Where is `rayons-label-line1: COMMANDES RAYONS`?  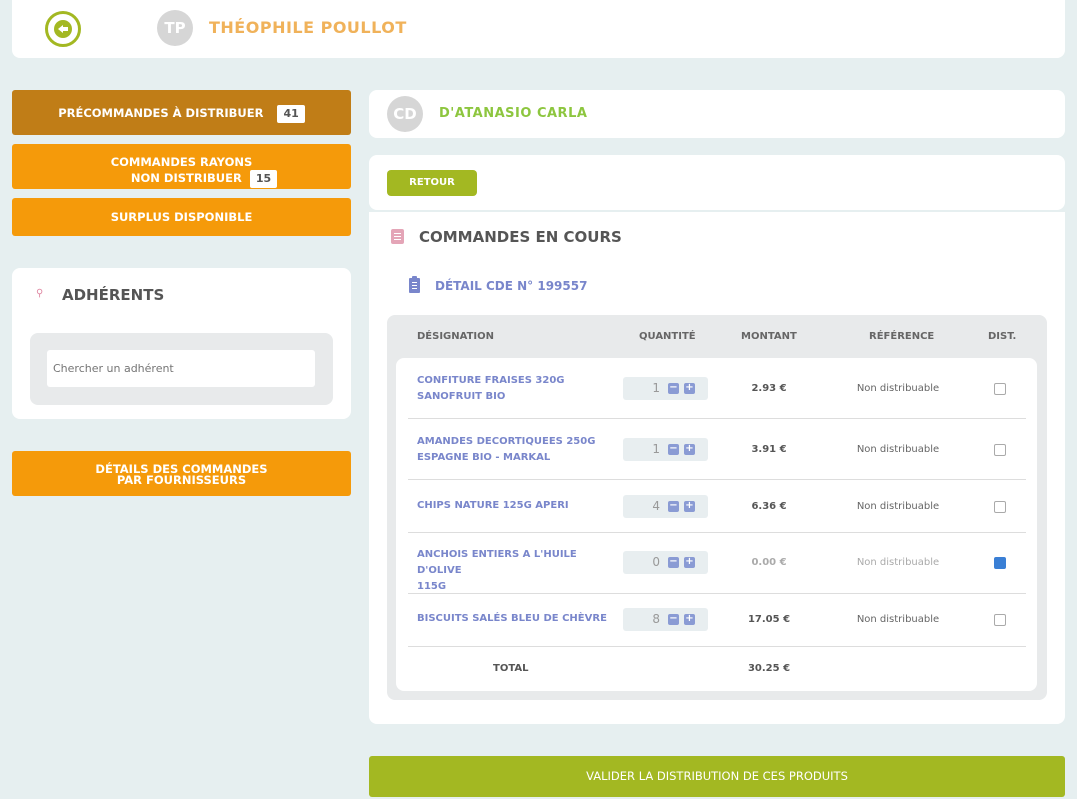 rayons-label-line1: COMMANDES RAYONS is located at coordinates (181, 162).